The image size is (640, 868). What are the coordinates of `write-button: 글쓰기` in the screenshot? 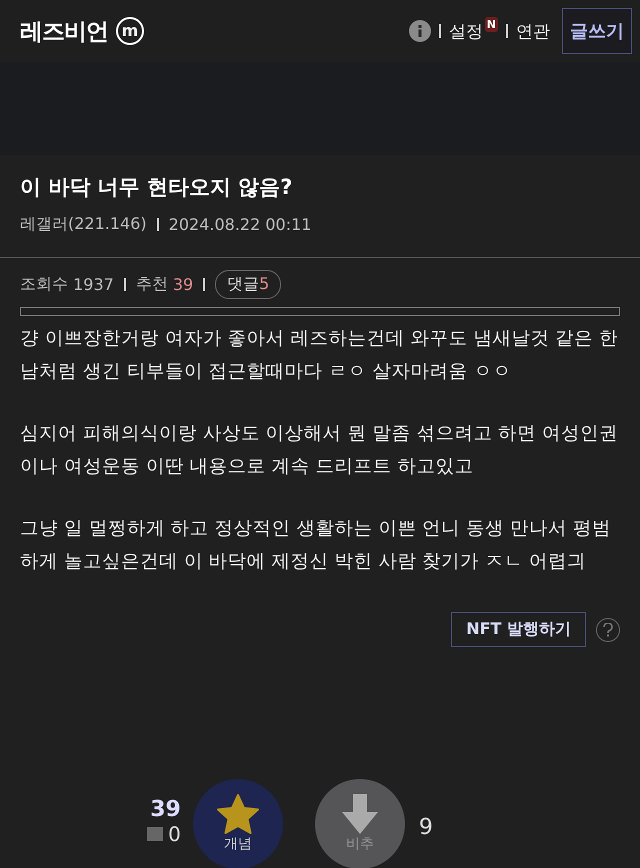 It's located at (597, 31).